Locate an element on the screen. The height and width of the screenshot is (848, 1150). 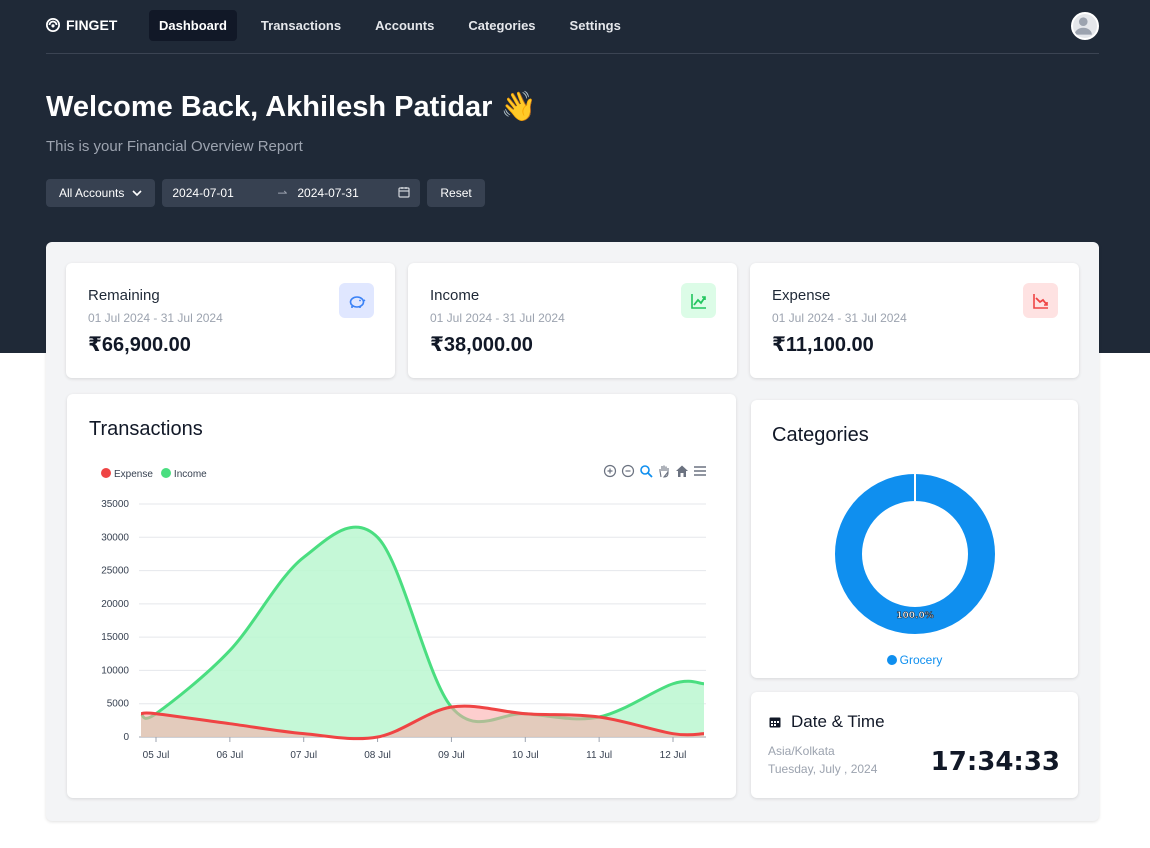
x-tick-label: 08 Jul is located at coordinates (377, 755).